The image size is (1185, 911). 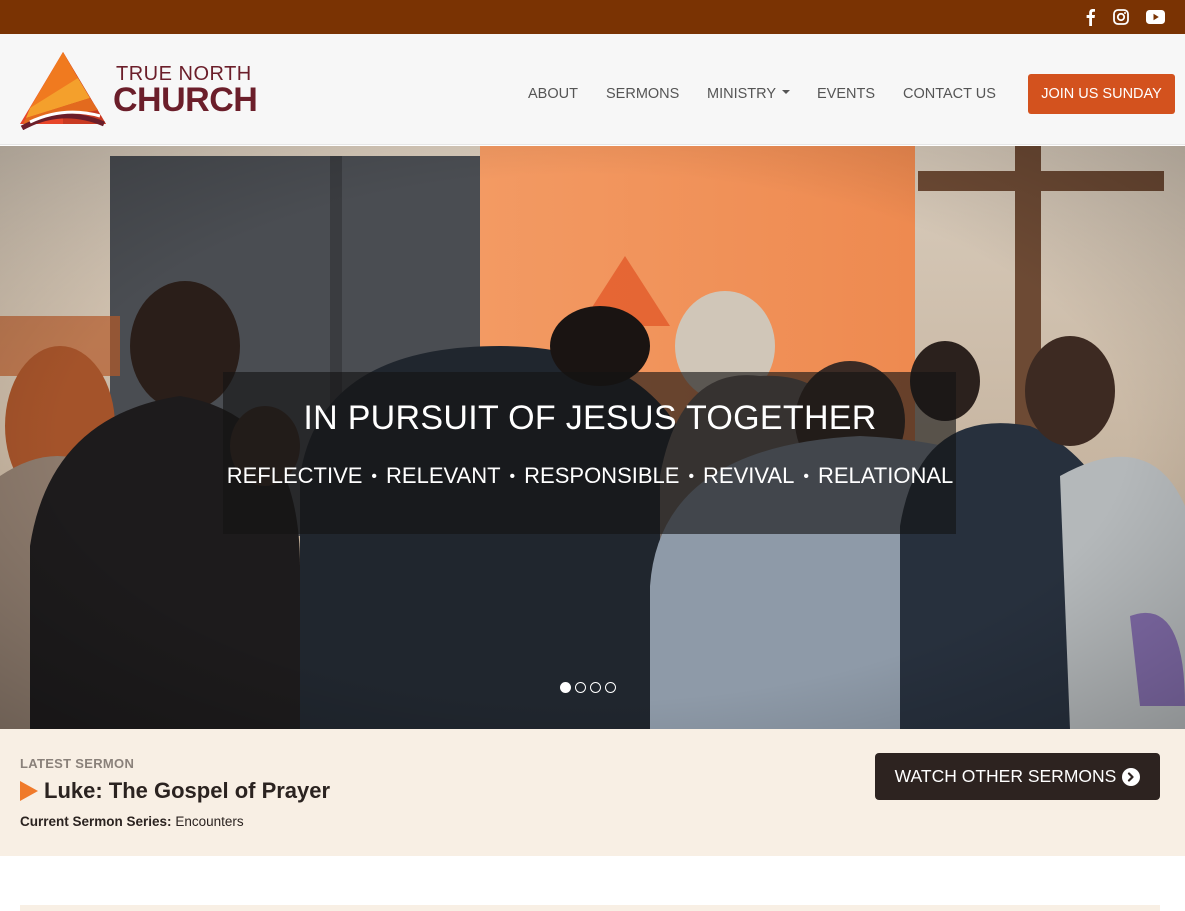 What do you see at coordinates (29, 791) in the screenshot?
I see `play-icon` at bounding box center [29, 791].